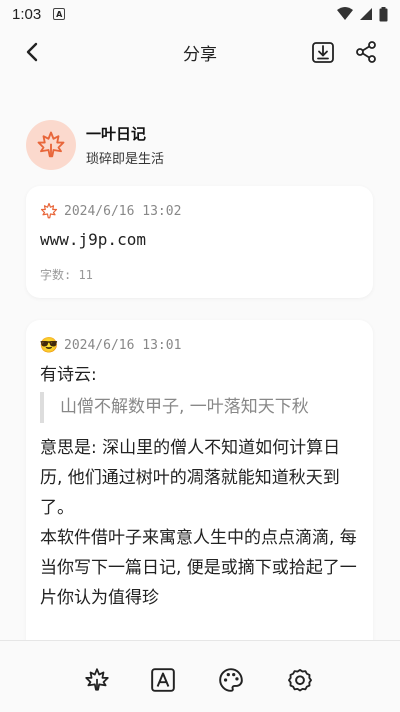 The image size is (400, 712). I want to click on notification-icon: A, so click(59, 14).